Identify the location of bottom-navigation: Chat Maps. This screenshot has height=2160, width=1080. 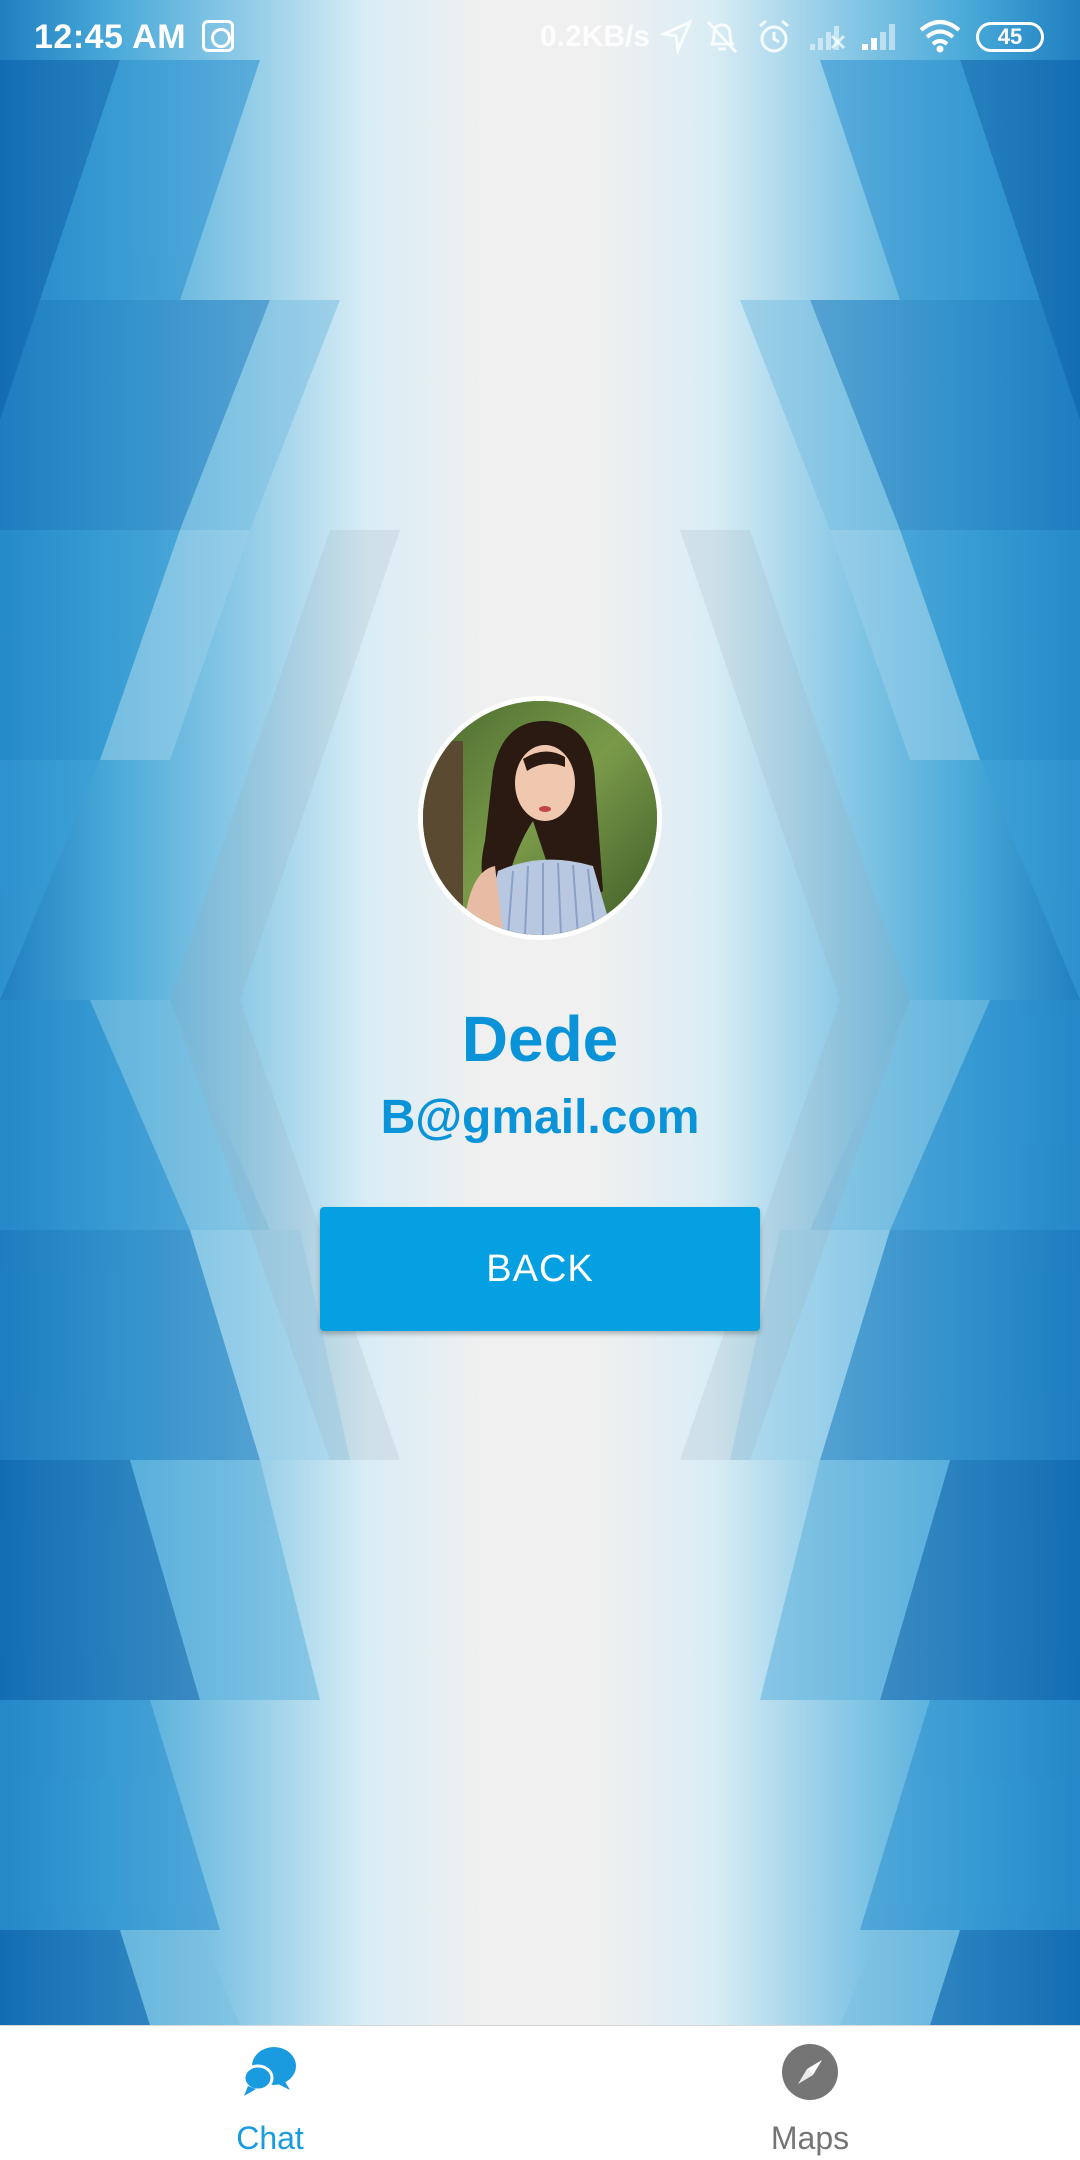
(540, 2092).